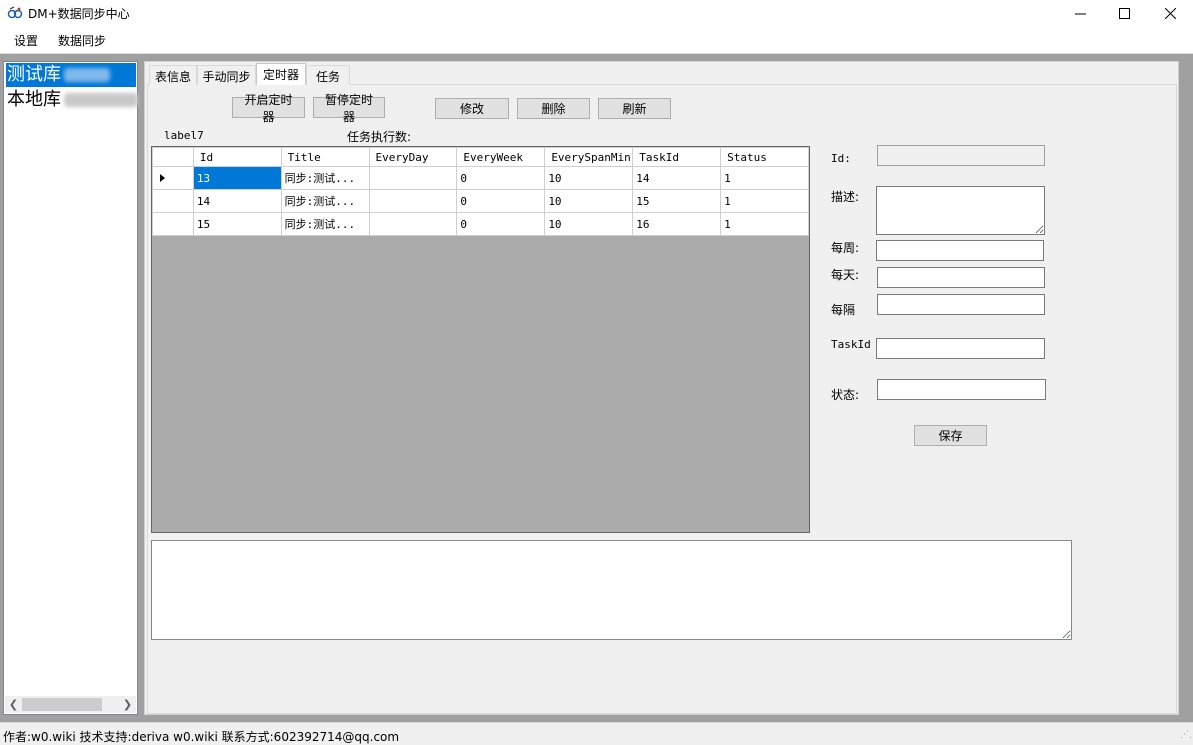 The image size is (1193, 745). Describe the element at coordinates (845, 275) in the screenshot. I see `every-day-label: 每天:` at that location.